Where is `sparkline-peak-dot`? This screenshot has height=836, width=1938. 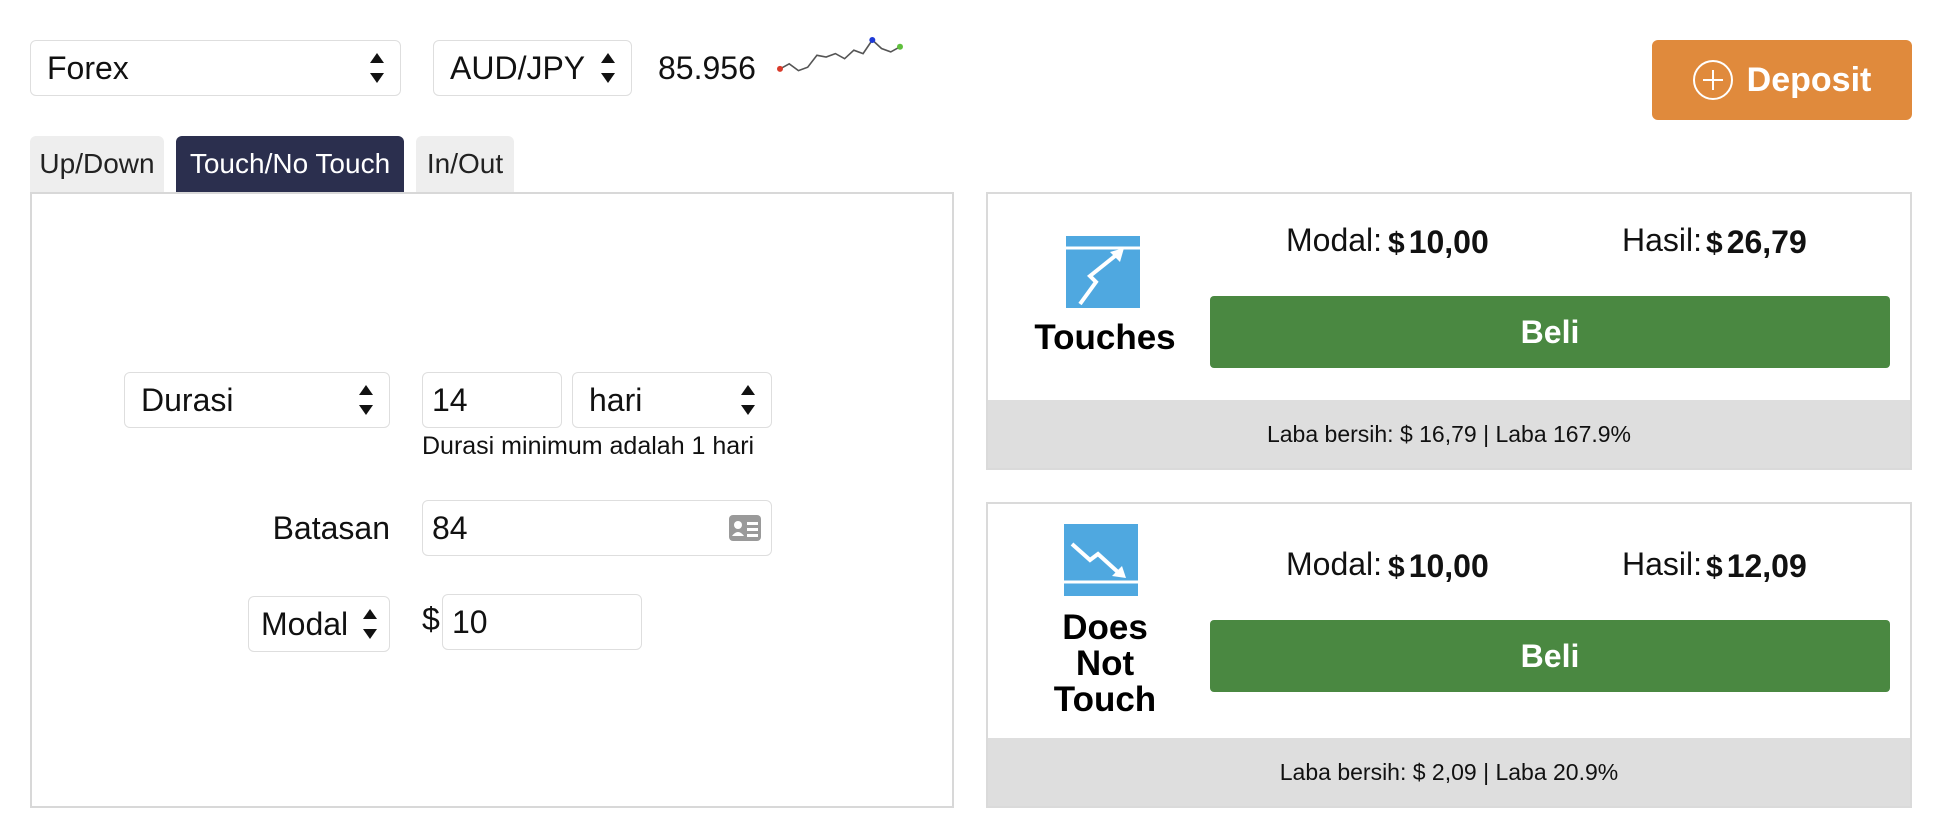 sparkline-peak-dot is located at coordinates (872, 40).